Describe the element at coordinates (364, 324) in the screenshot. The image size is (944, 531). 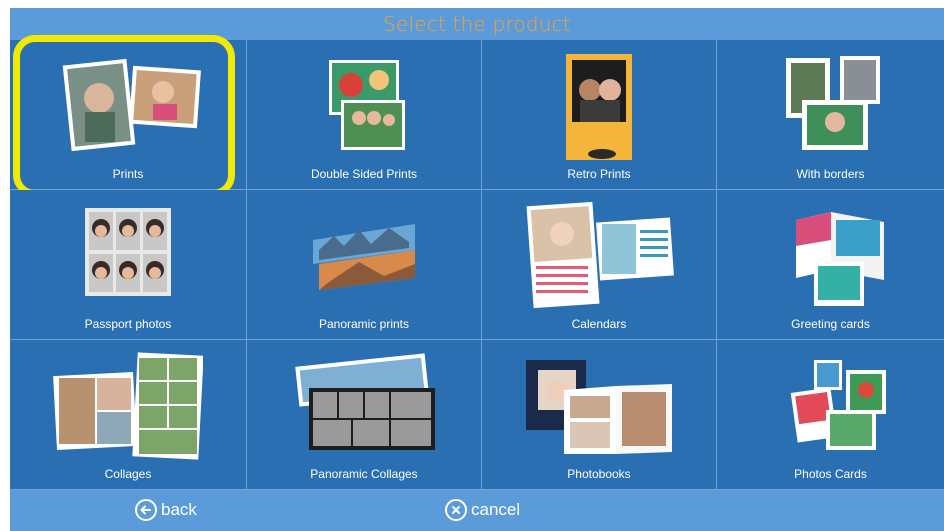
I see `tile-label: Panoramic prints` at that location.